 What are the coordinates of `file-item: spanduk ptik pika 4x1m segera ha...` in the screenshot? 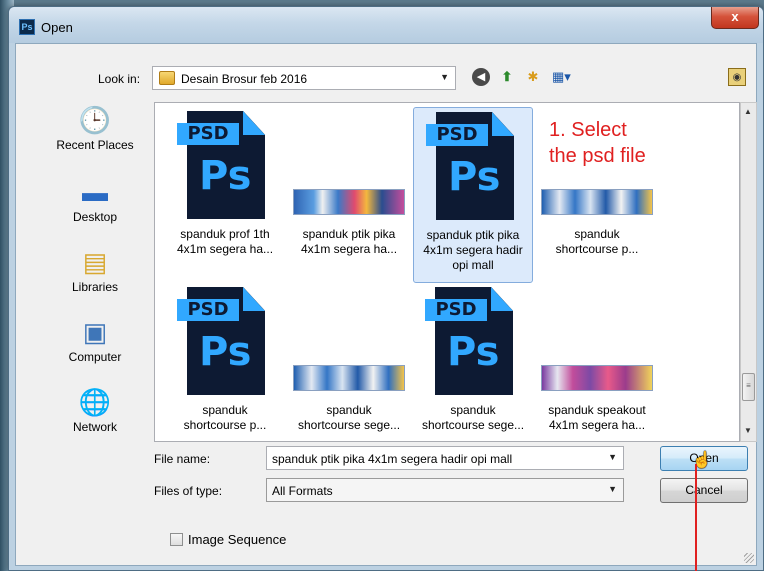 It's located at (349, 195).